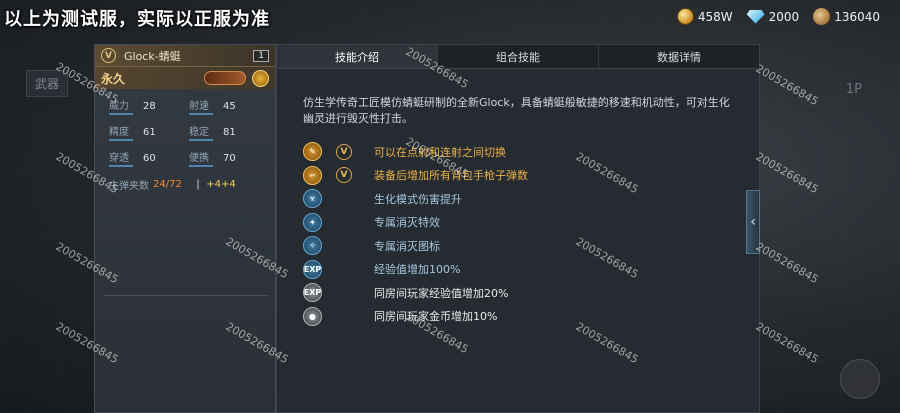 Image resolution: width=900 pixels, height=413 pixels. I want to click on stat-accuracy: 精度 61, so click(145, 132).